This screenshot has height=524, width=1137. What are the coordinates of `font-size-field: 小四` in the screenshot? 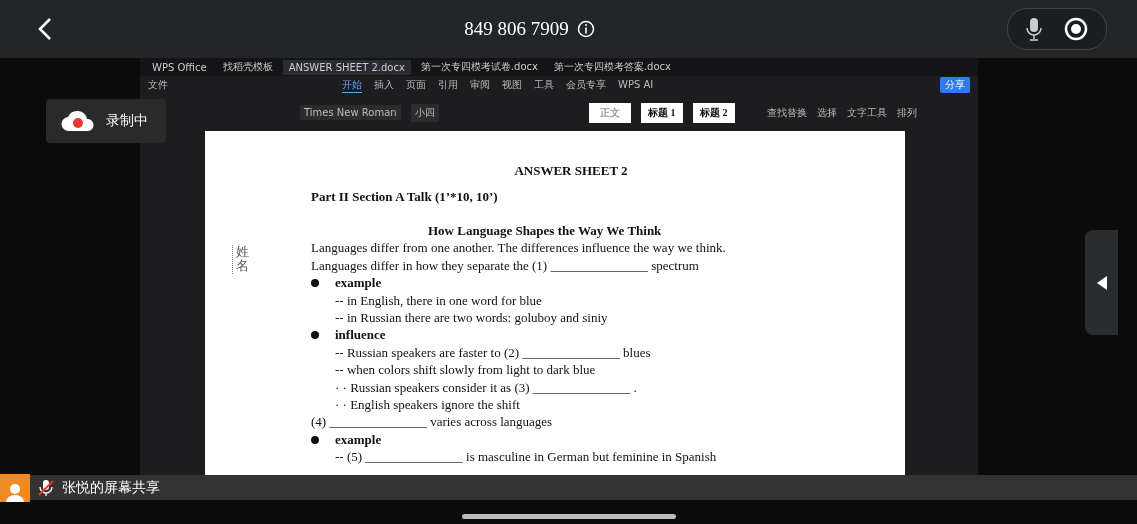 It's located at (424, 112).